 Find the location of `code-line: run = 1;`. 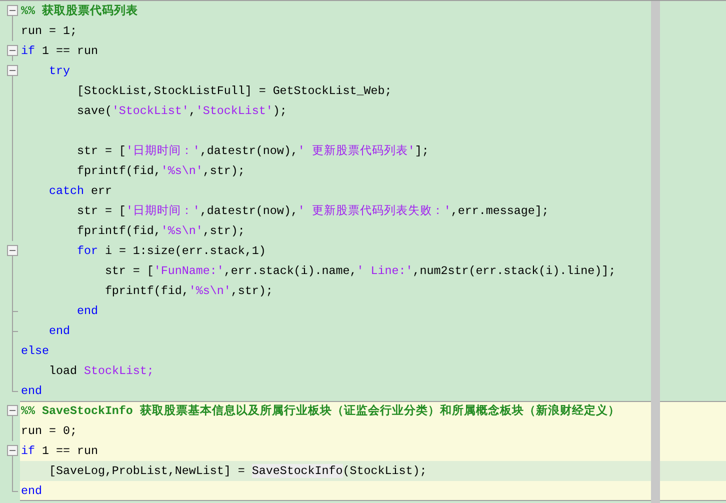

code-line: run = 1; is located at coordinates (49, 31).